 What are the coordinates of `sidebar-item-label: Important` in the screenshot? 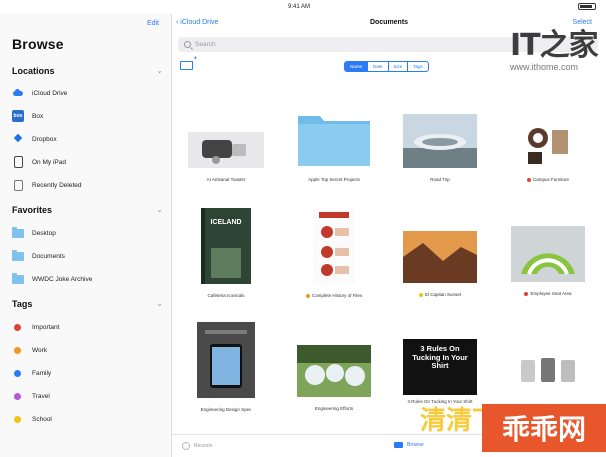 It's located at (46, 327).